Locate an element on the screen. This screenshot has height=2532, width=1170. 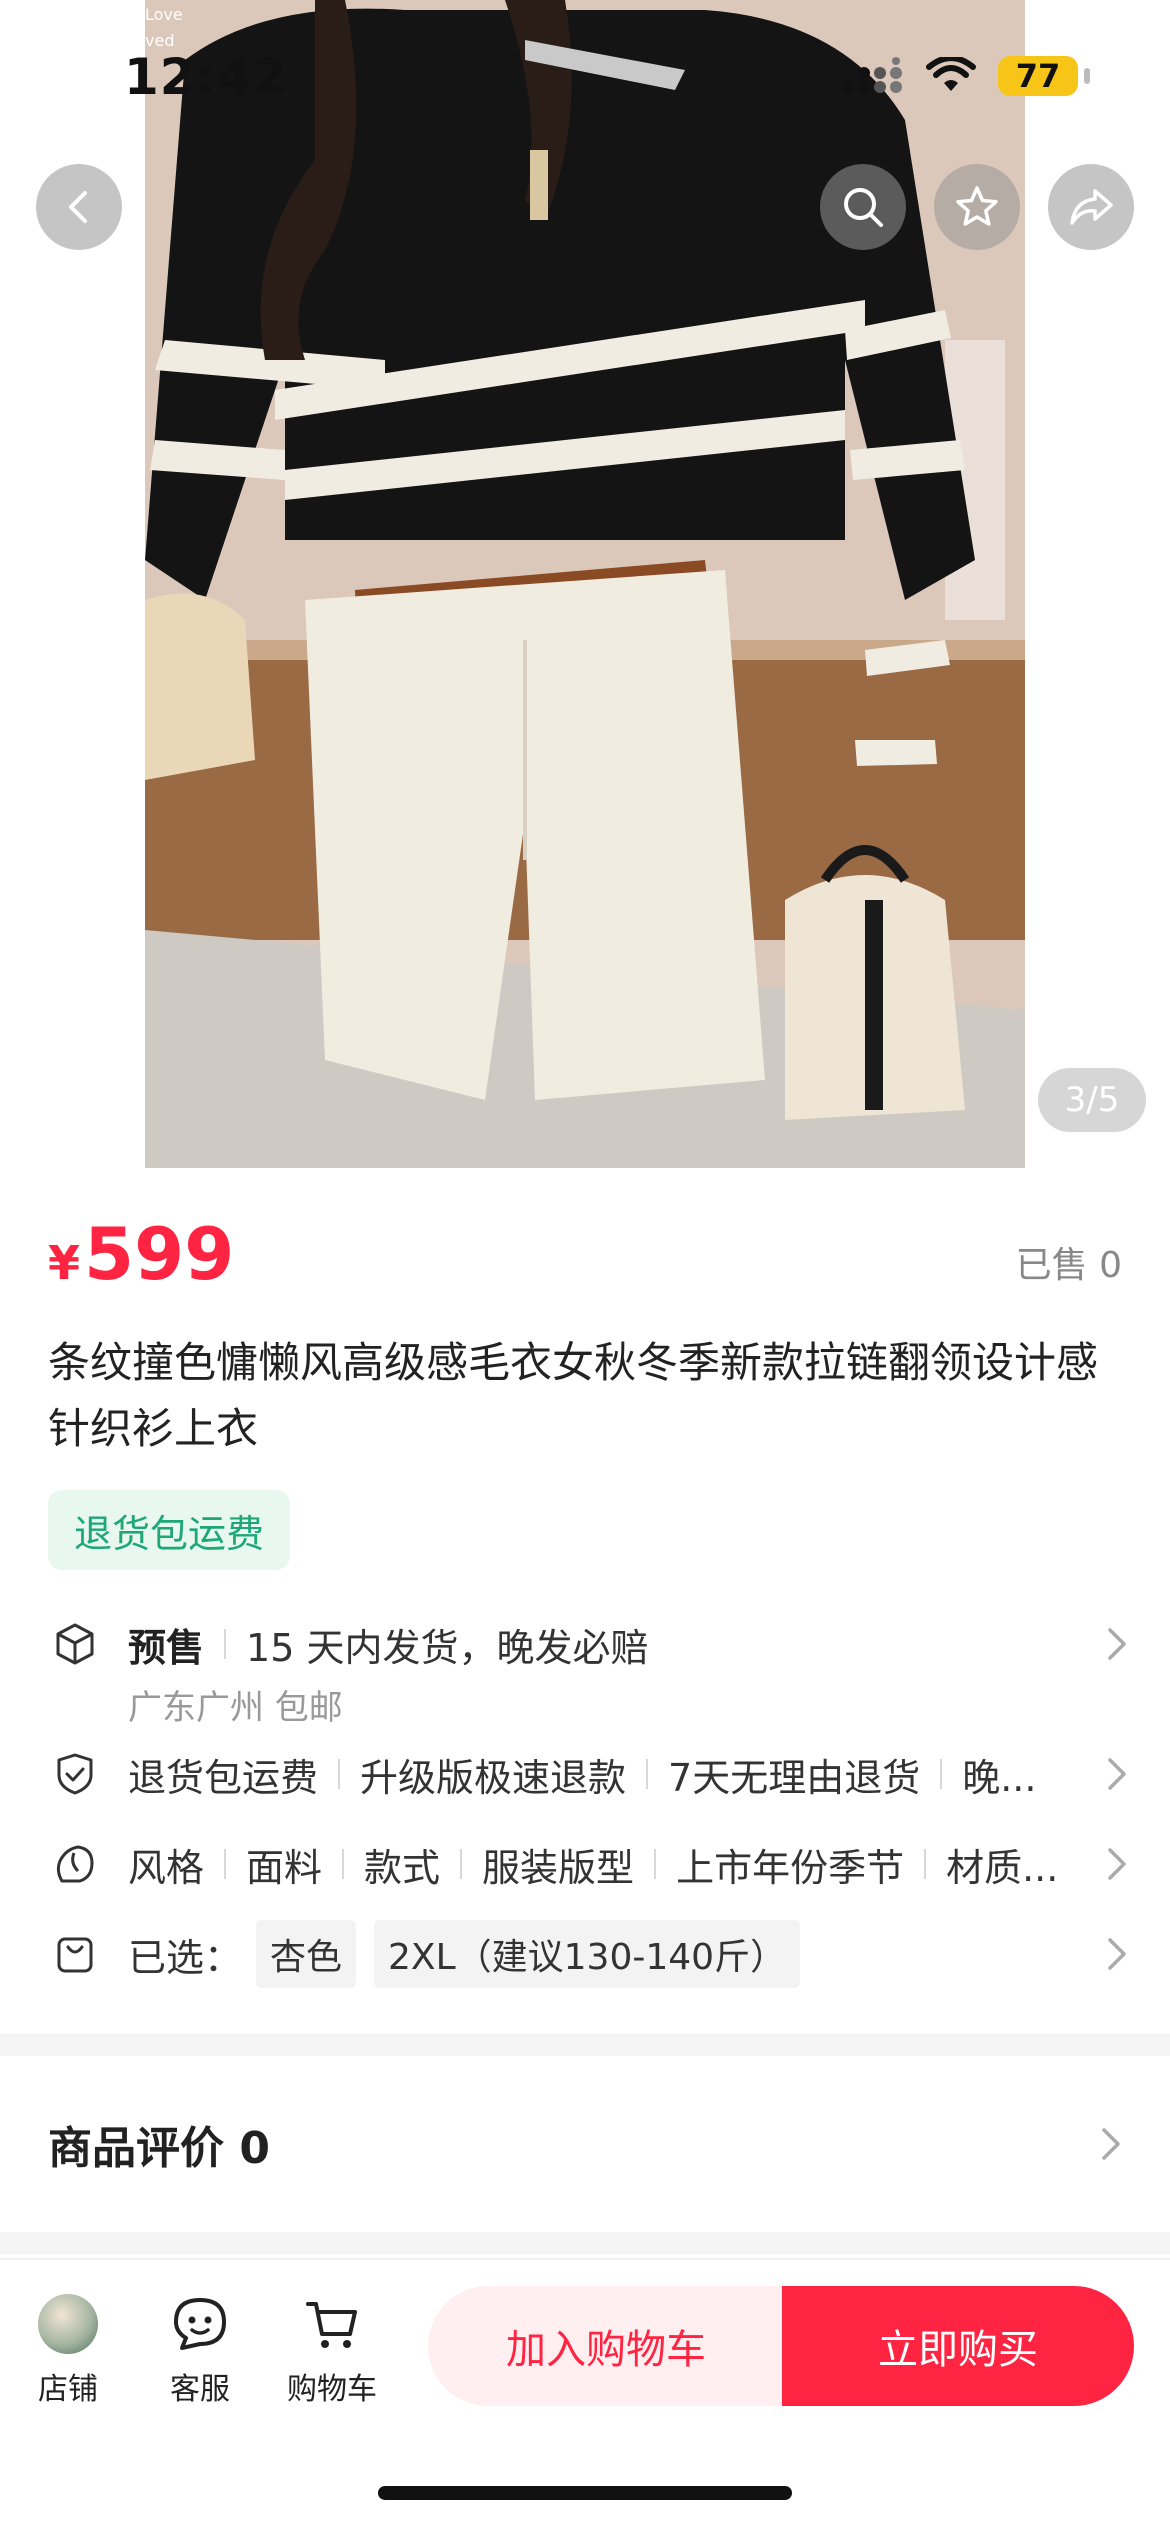
price: ¥ 599 is located at coordinates (141, 1254).